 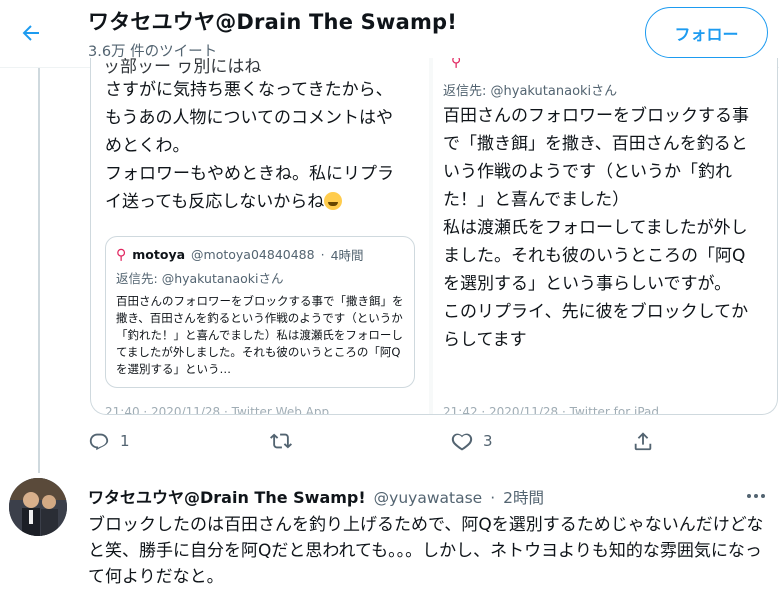 I want to click on avatar-photo-icon, so click(x=38, y=507).